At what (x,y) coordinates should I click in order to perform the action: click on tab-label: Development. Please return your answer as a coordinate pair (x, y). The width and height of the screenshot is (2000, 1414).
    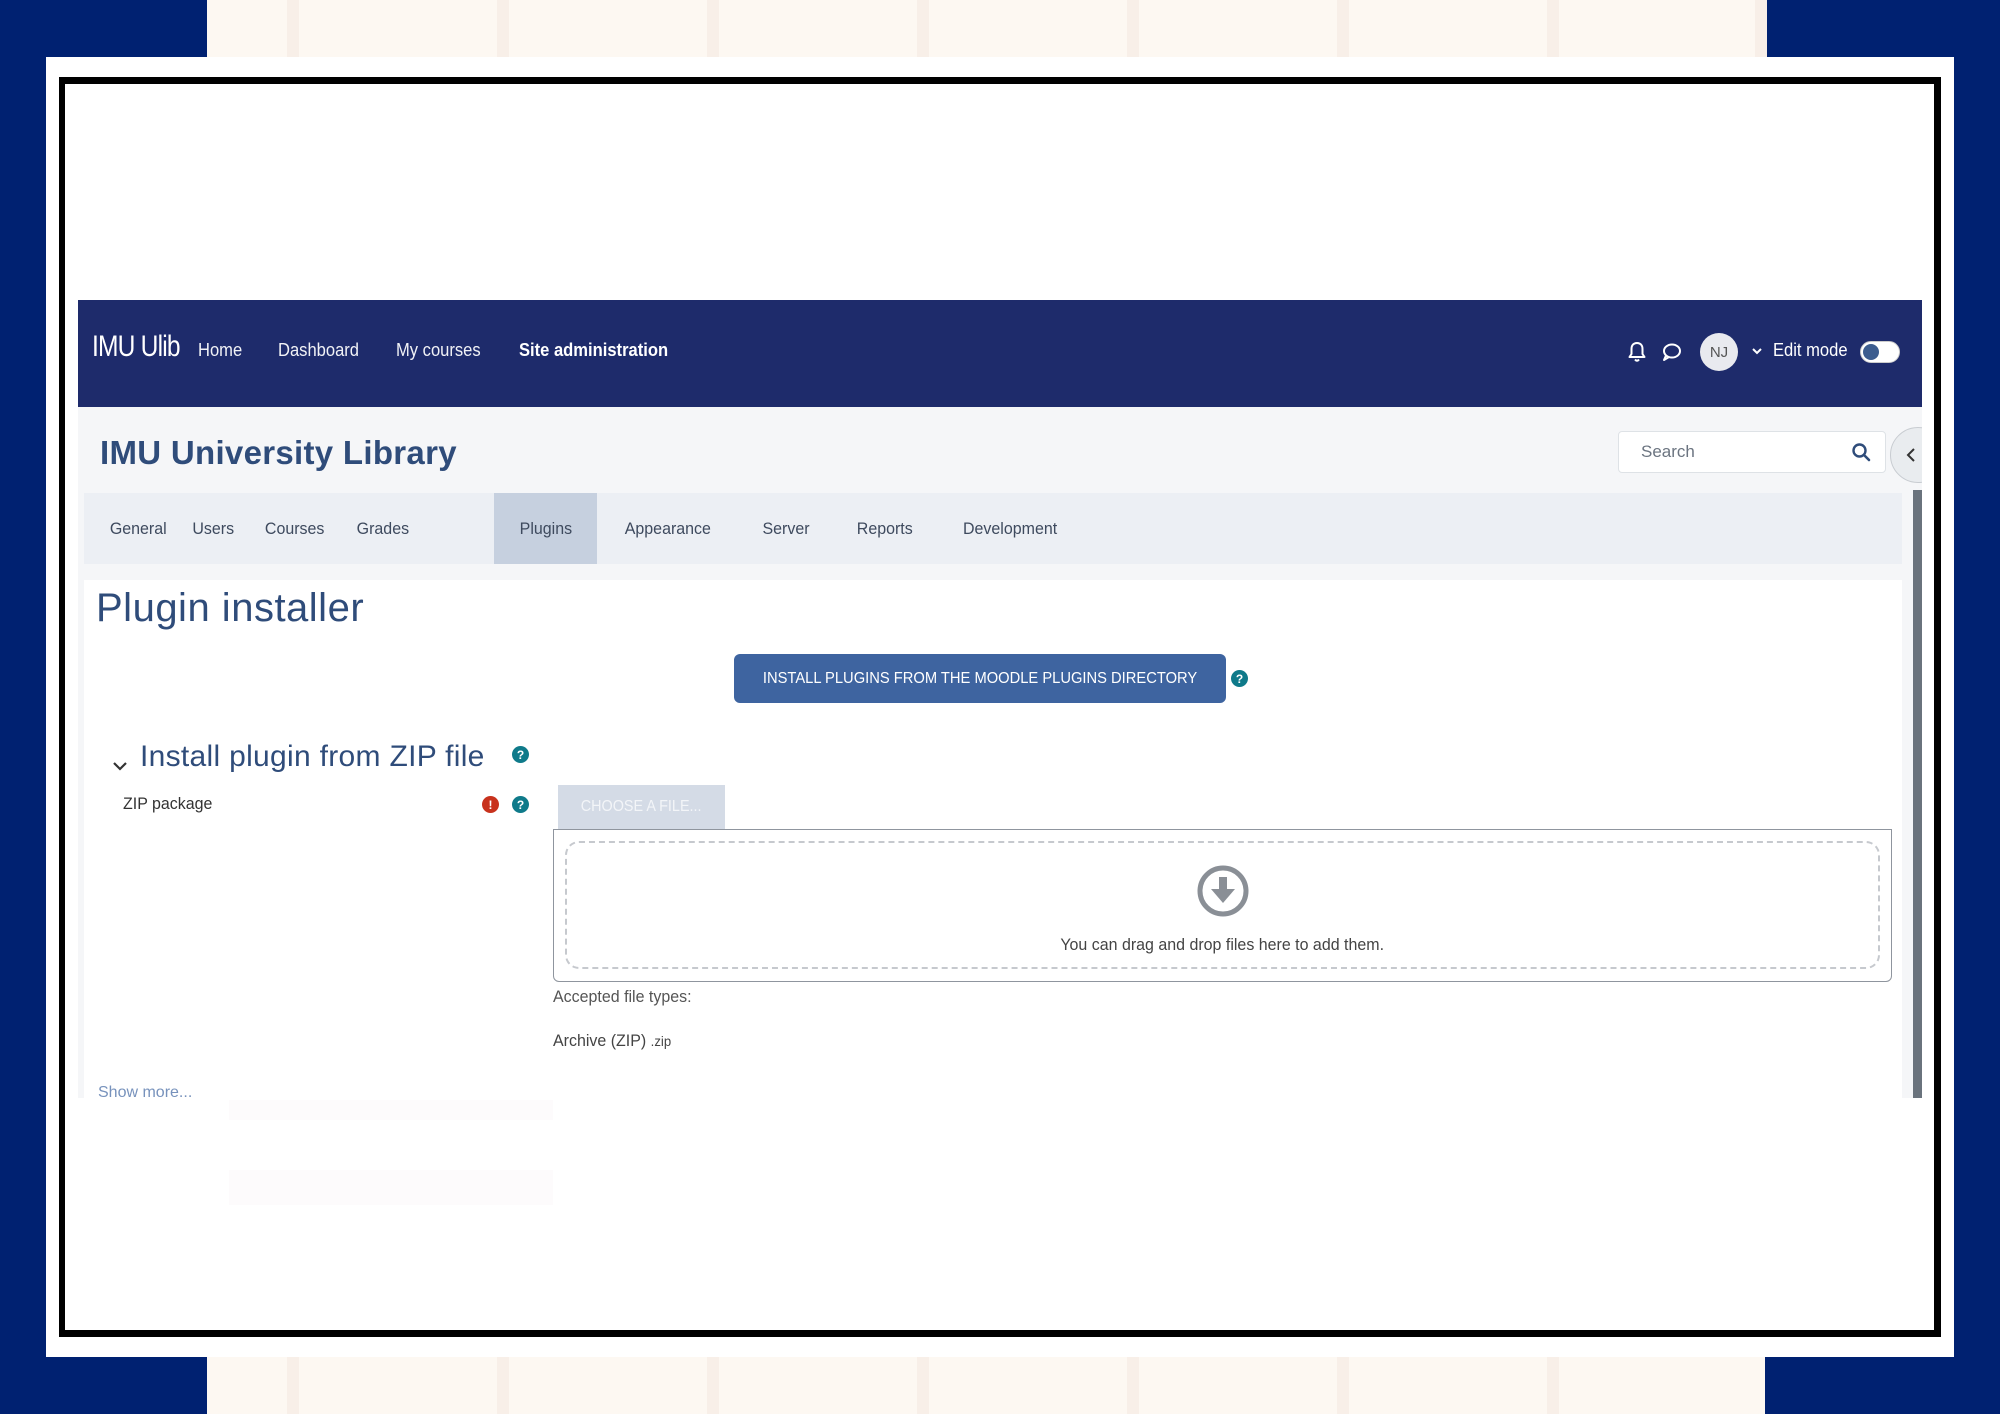
    Looking at the image, I should click on (1010, 528).